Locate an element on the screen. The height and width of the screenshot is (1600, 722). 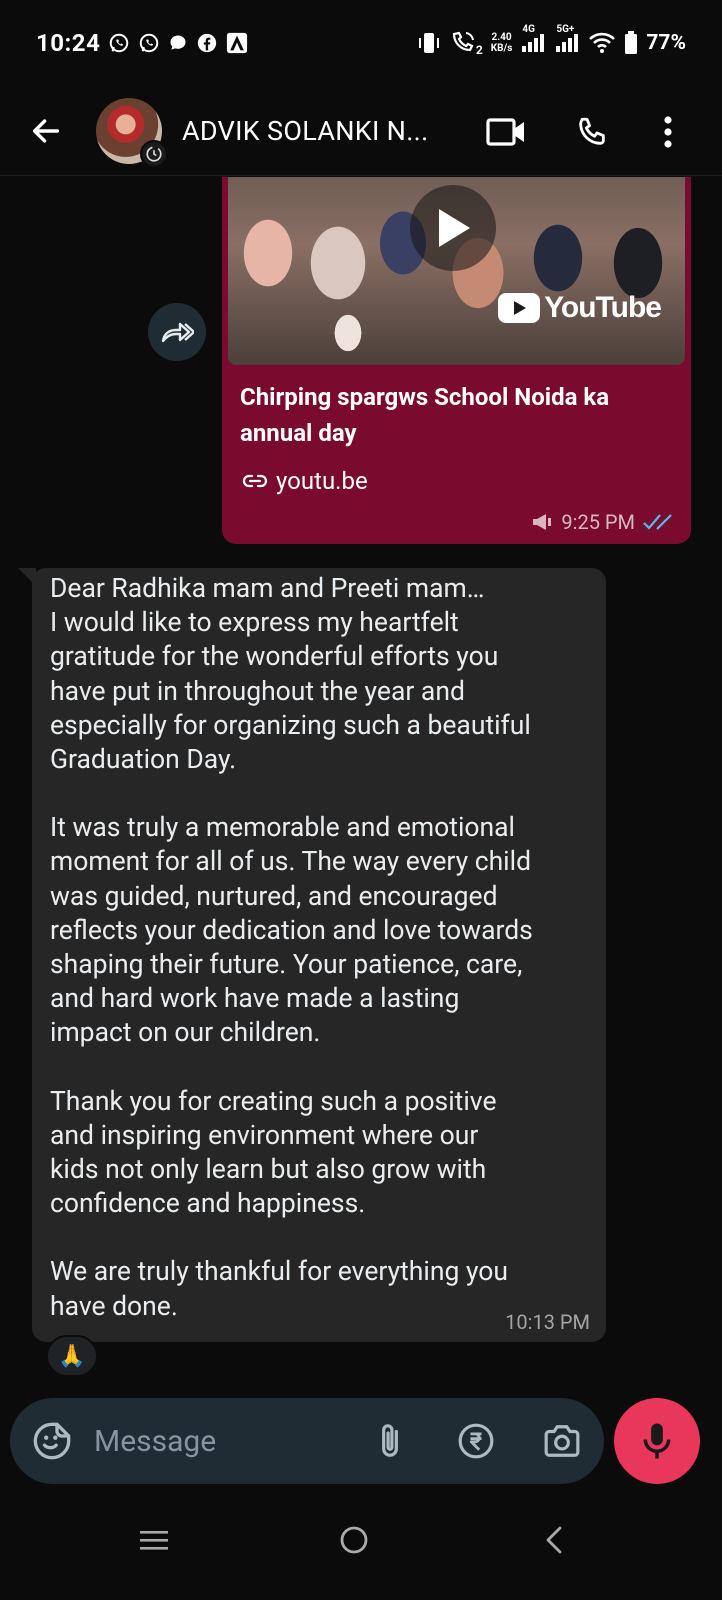
contact-avatar is located at coordinates (132, 132).